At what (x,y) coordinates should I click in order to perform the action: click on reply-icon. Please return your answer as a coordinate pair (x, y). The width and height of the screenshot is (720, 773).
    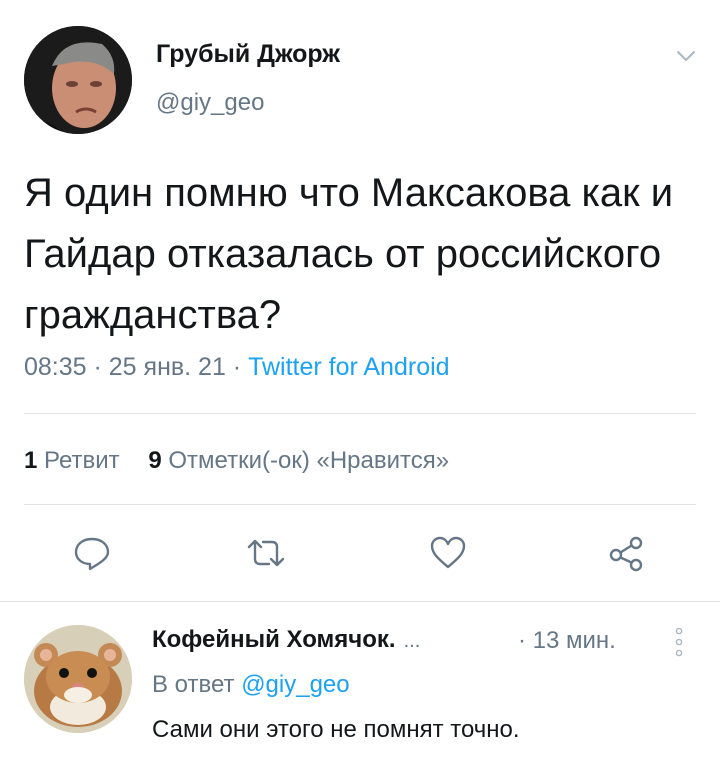
    Looking at the image, I should click on (92, 554).